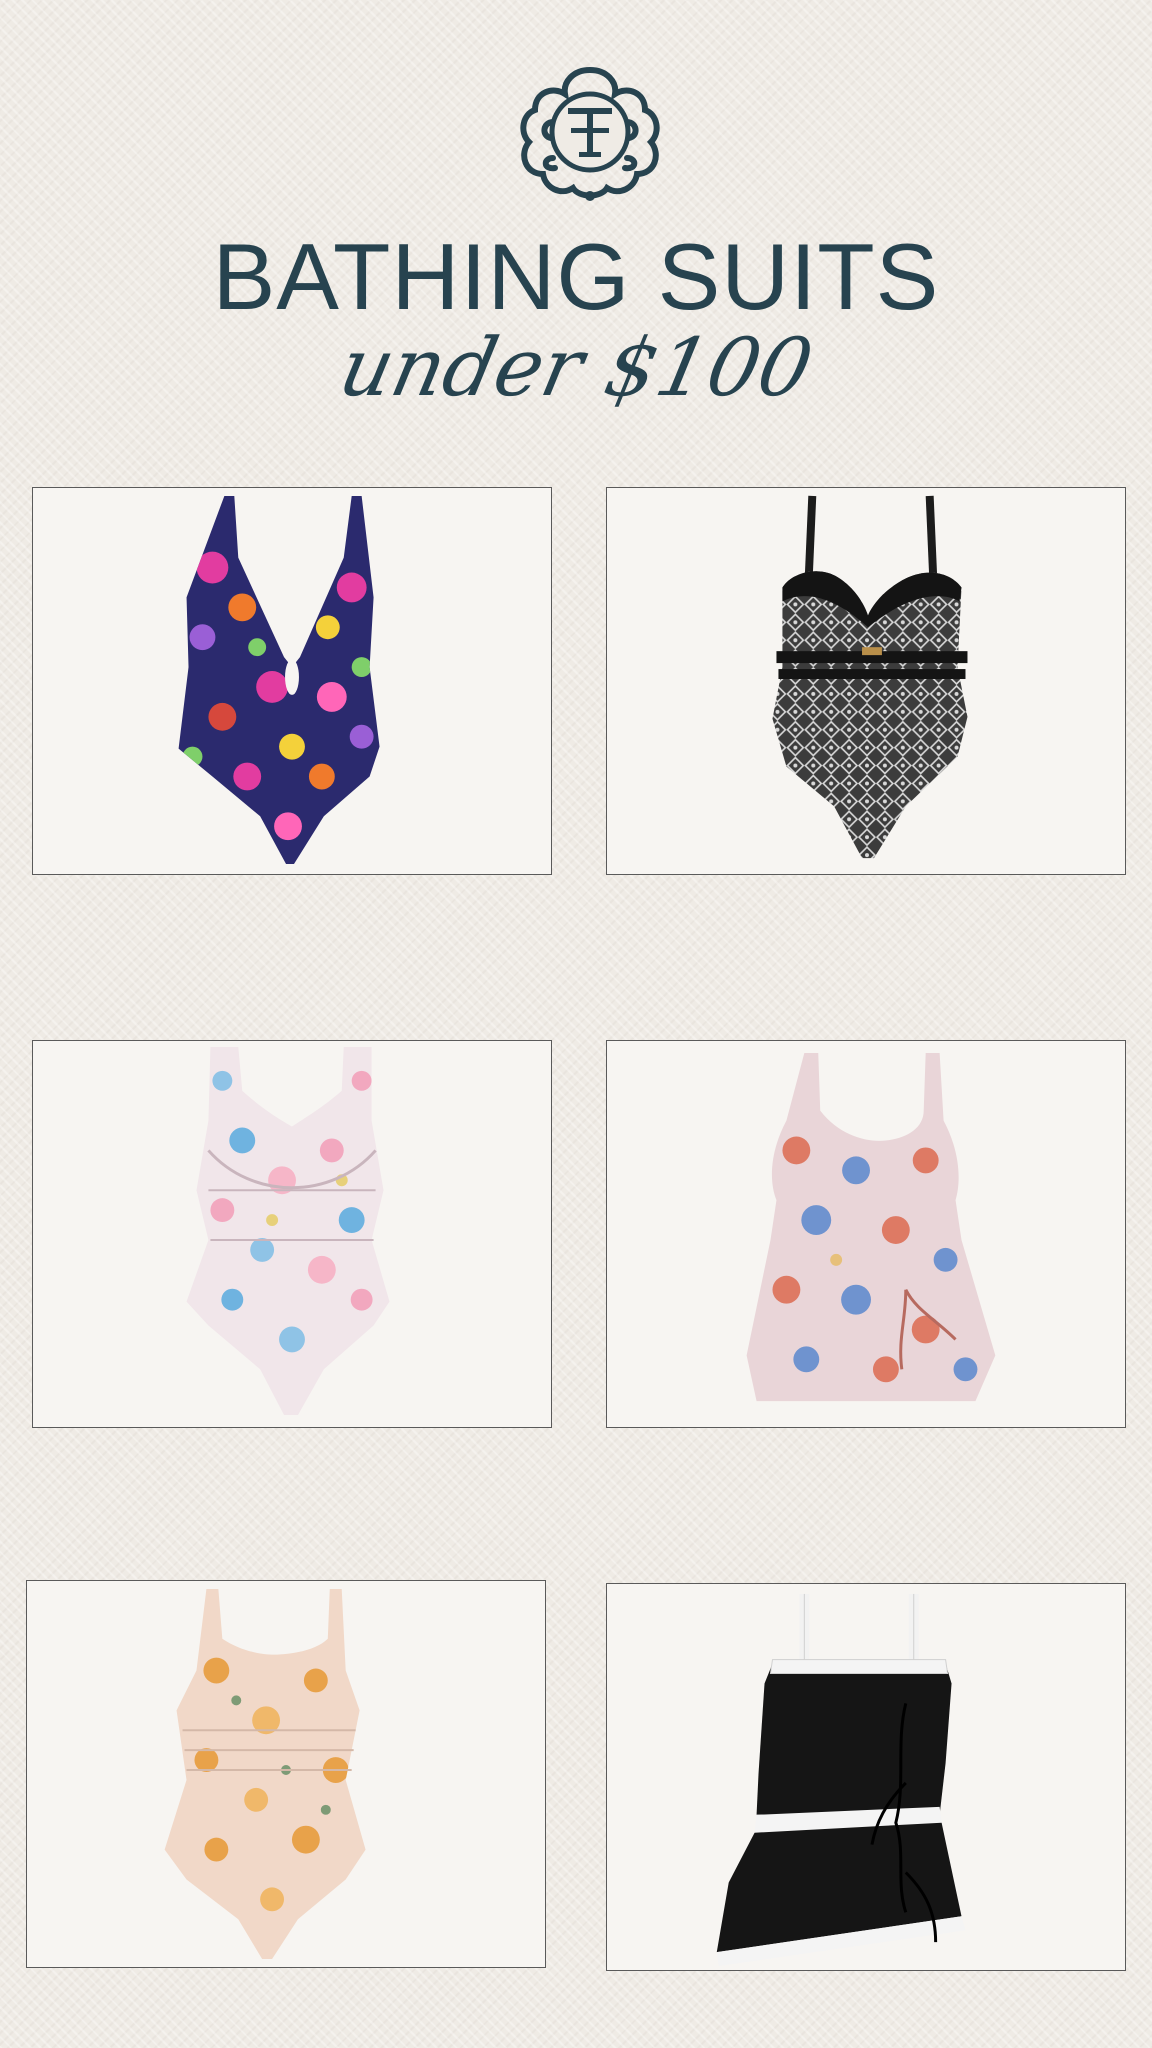  I want to click on product-card-floral-swimdress, so click(866, 1234).